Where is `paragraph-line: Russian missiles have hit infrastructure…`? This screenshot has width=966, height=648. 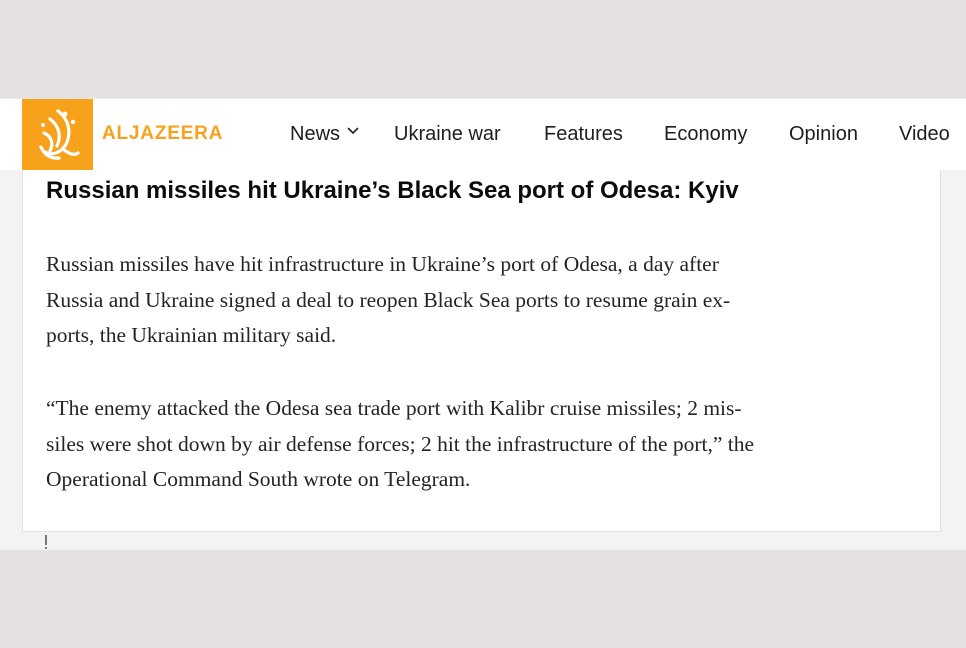
paragraph-line: Russian missiles have hit infrastructure… is located at coordinates (382, 264).